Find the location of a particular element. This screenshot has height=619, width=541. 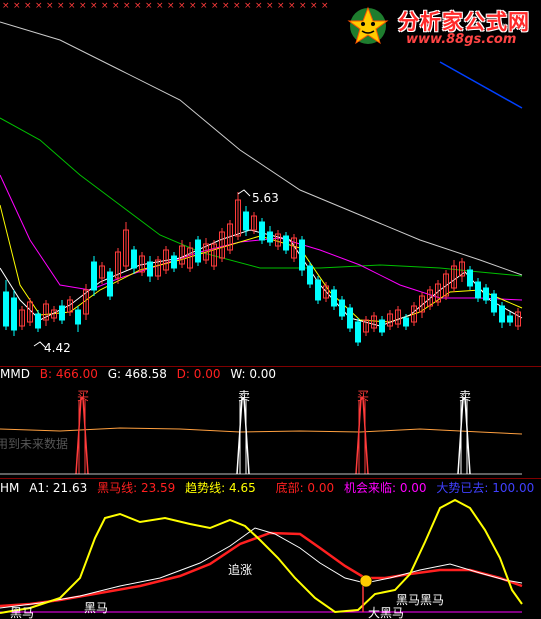

hm-heima-line-value: 黑马线: 23.59 is located at coordinates (136, 488).